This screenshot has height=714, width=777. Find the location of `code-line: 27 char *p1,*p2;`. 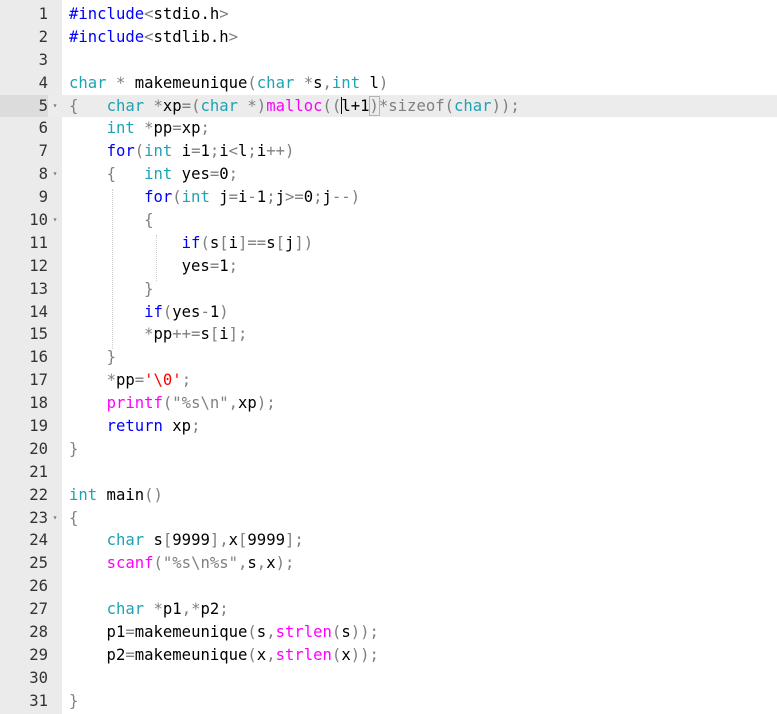

code-line: 27 char *p1,*p2; is located at coordinates (388, 609).